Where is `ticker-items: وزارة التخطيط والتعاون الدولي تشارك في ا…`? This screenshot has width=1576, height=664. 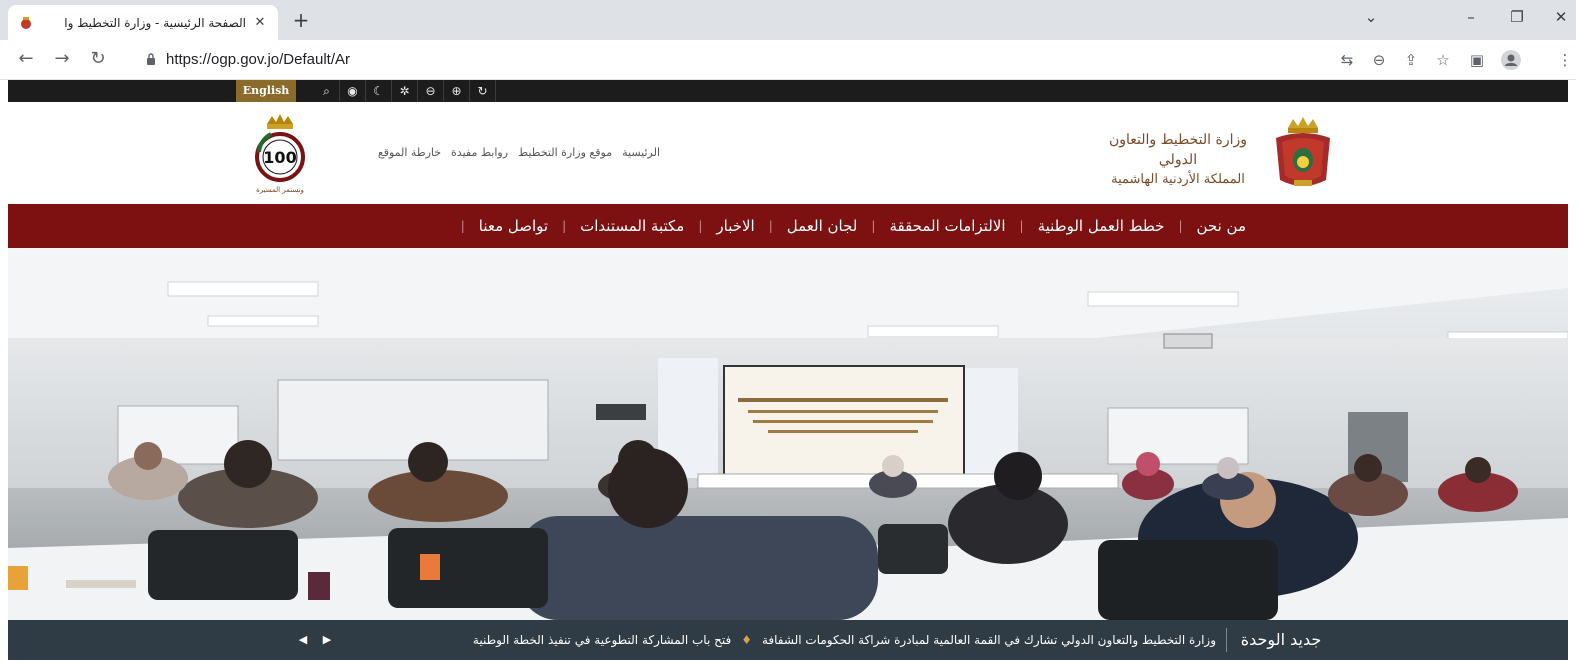
ticker-items: وزارة التخطيط والتعاون الدولي تشارك في ا… is located at coordinates (783, 640).